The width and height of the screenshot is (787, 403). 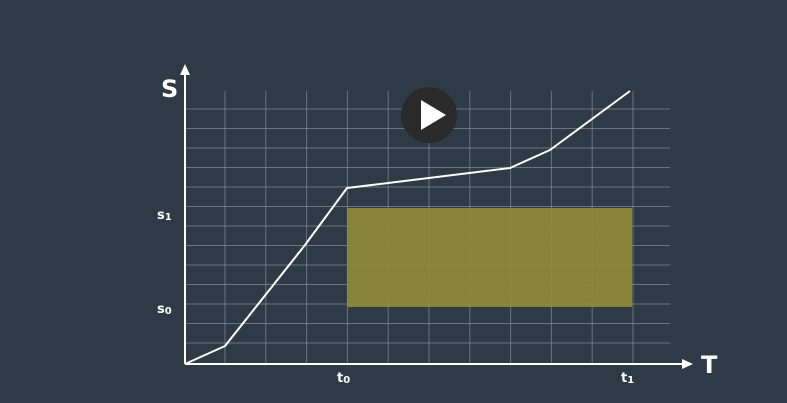 What do you see at coordinates (185, 69) in the screenshot?
I see `y-axis-arrowhead` at bounding box center [185, 69].